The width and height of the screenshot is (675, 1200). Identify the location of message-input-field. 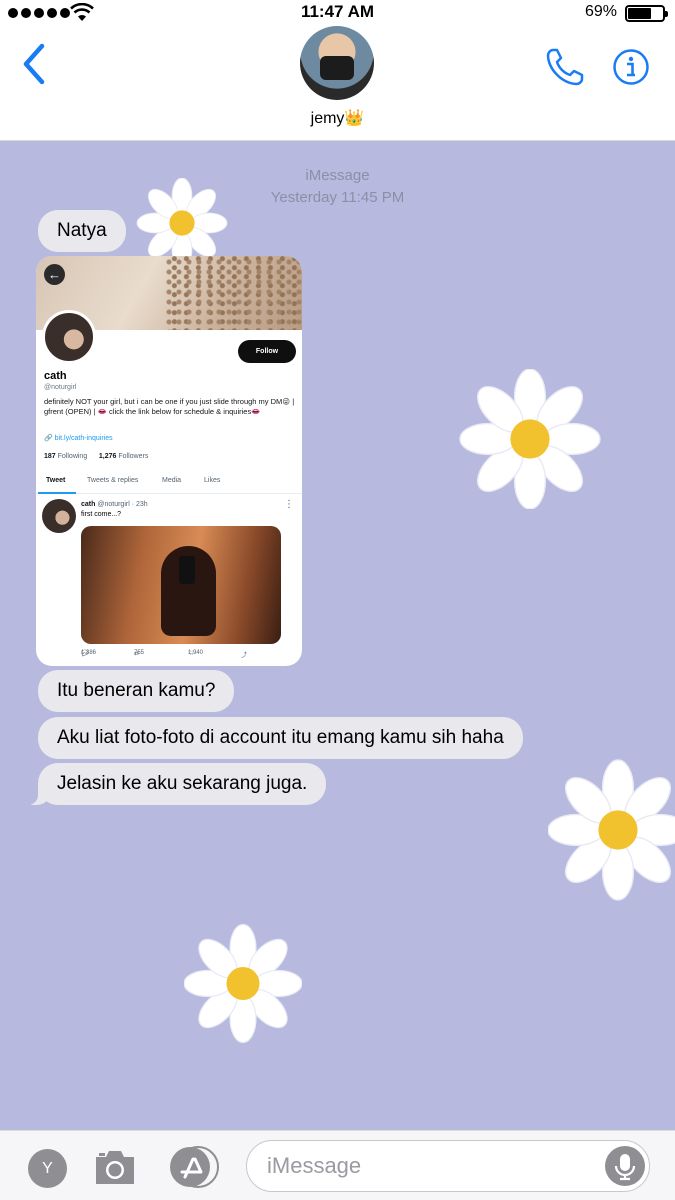
(448, 1166).